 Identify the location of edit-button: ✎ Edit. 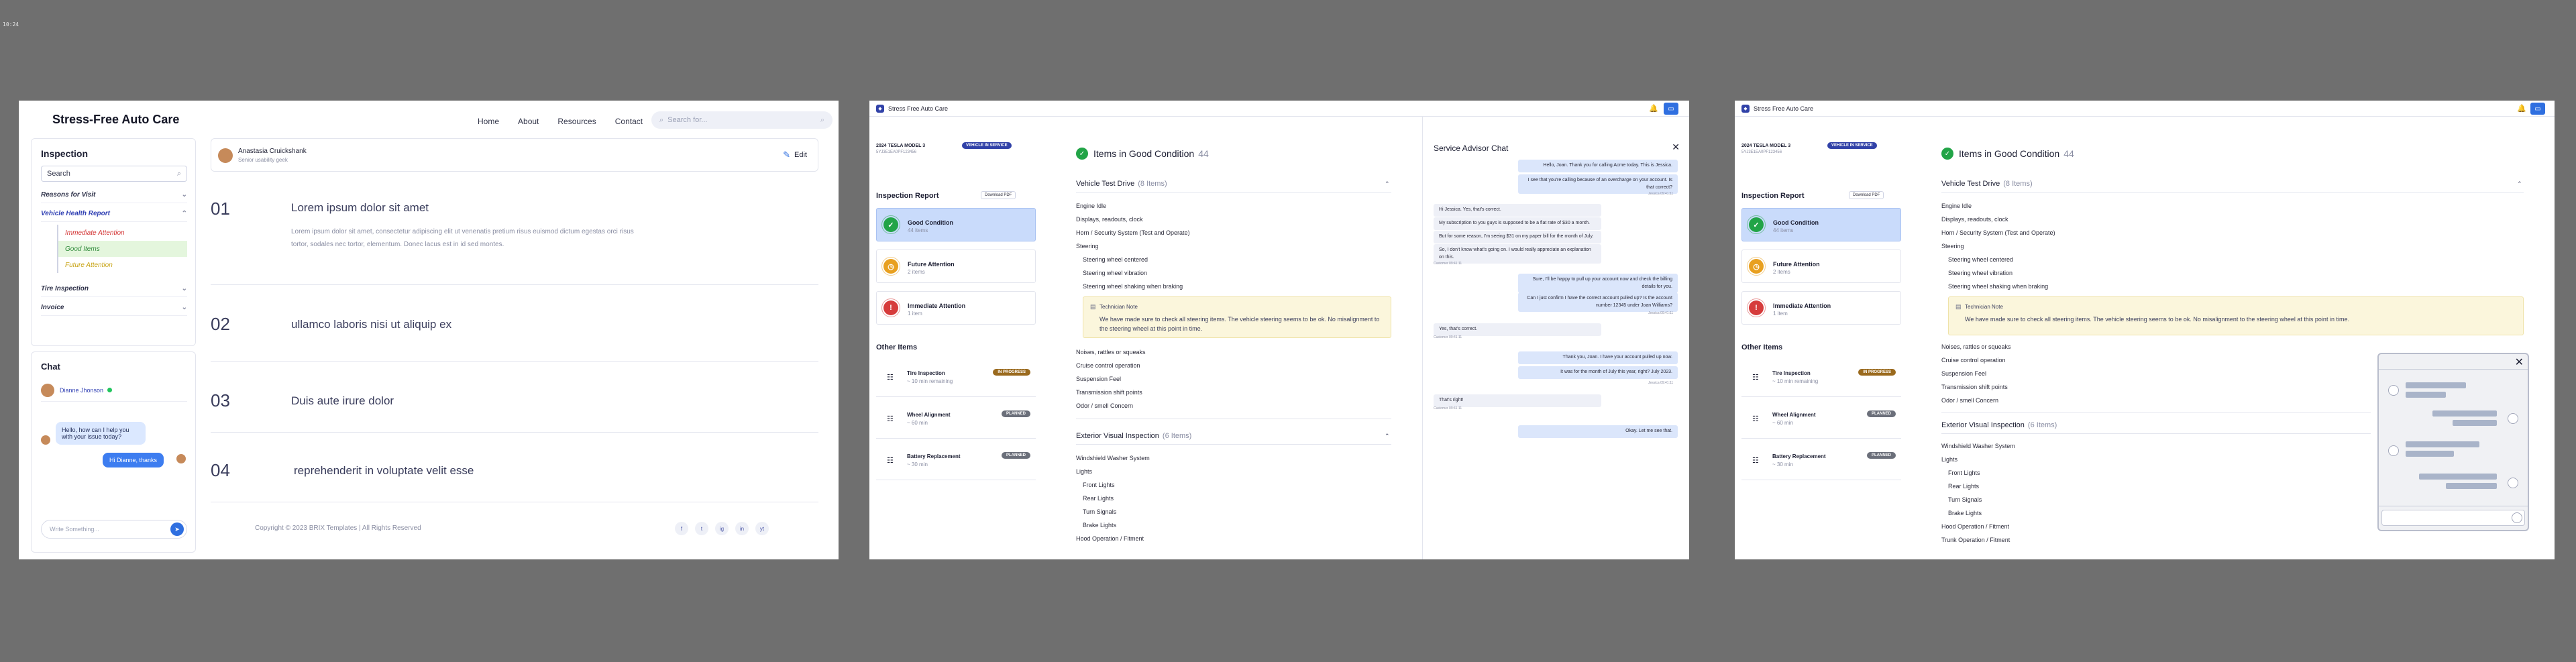
(795, 155).